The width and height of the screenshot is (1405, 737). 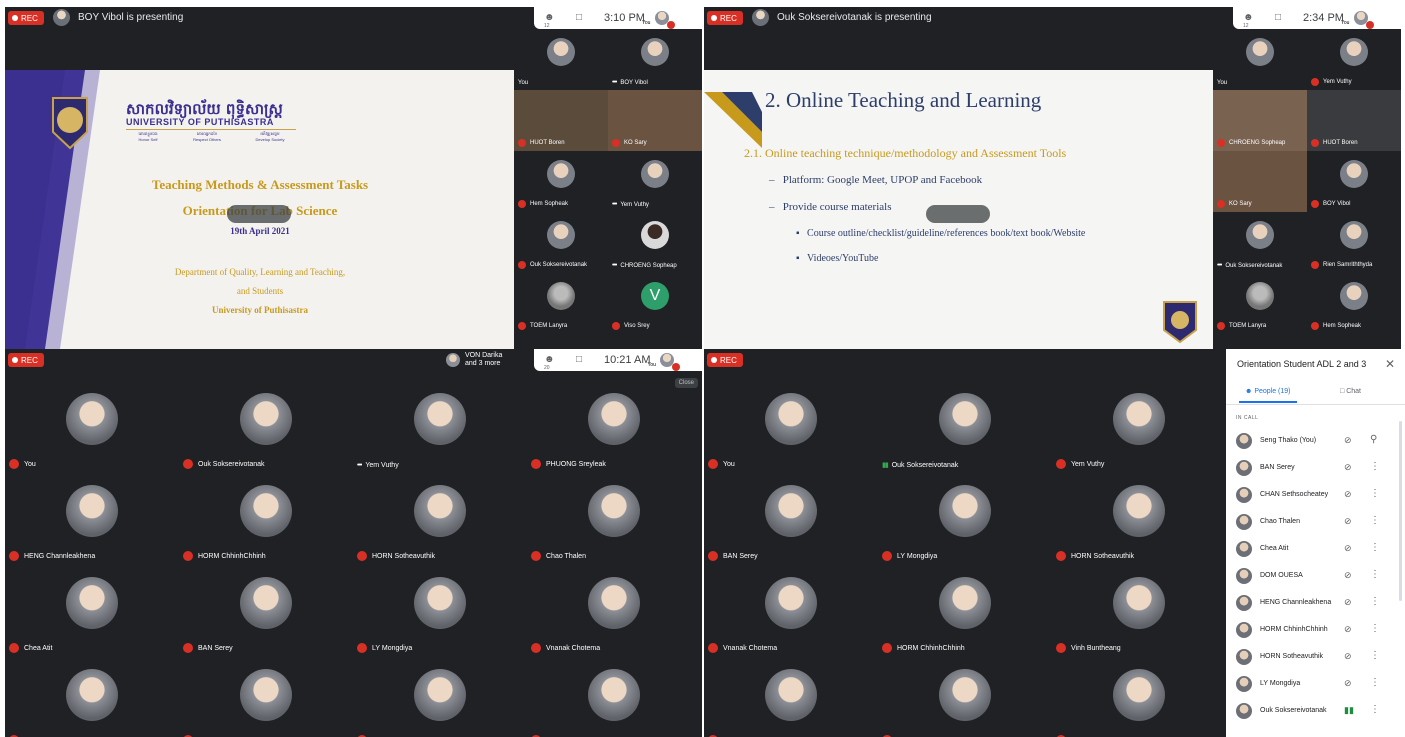 I want to click on participant-row: Chea Atit ⊘ ⋮, so click(x=1315, y=549).